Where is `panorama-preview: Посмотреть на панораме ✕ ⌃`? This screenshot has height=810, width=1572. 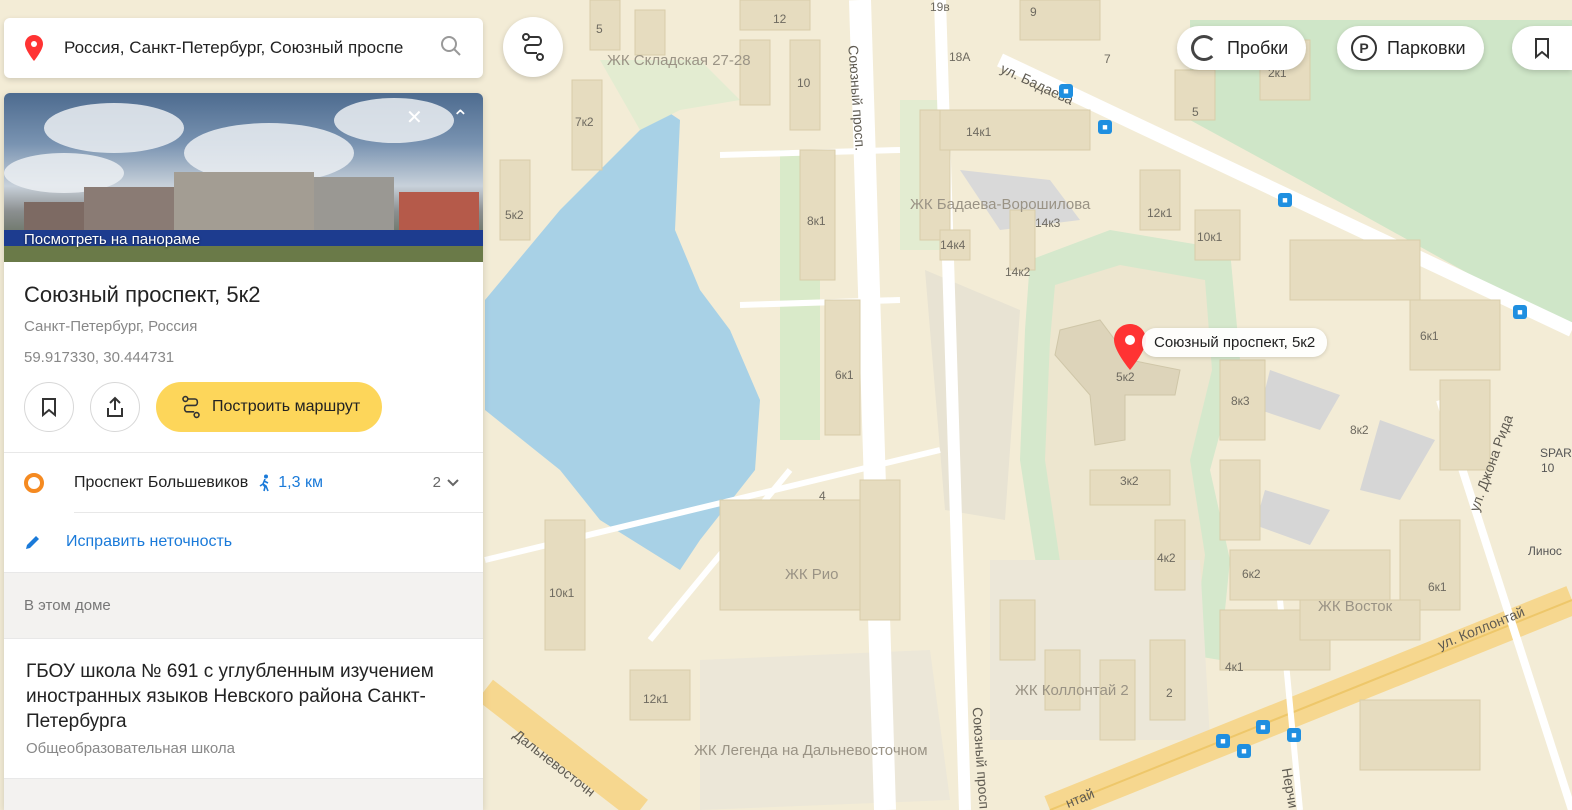 panorama-preview: Посмотреть на панораме ✕ ⌃ is located at coordinates (243, 177).